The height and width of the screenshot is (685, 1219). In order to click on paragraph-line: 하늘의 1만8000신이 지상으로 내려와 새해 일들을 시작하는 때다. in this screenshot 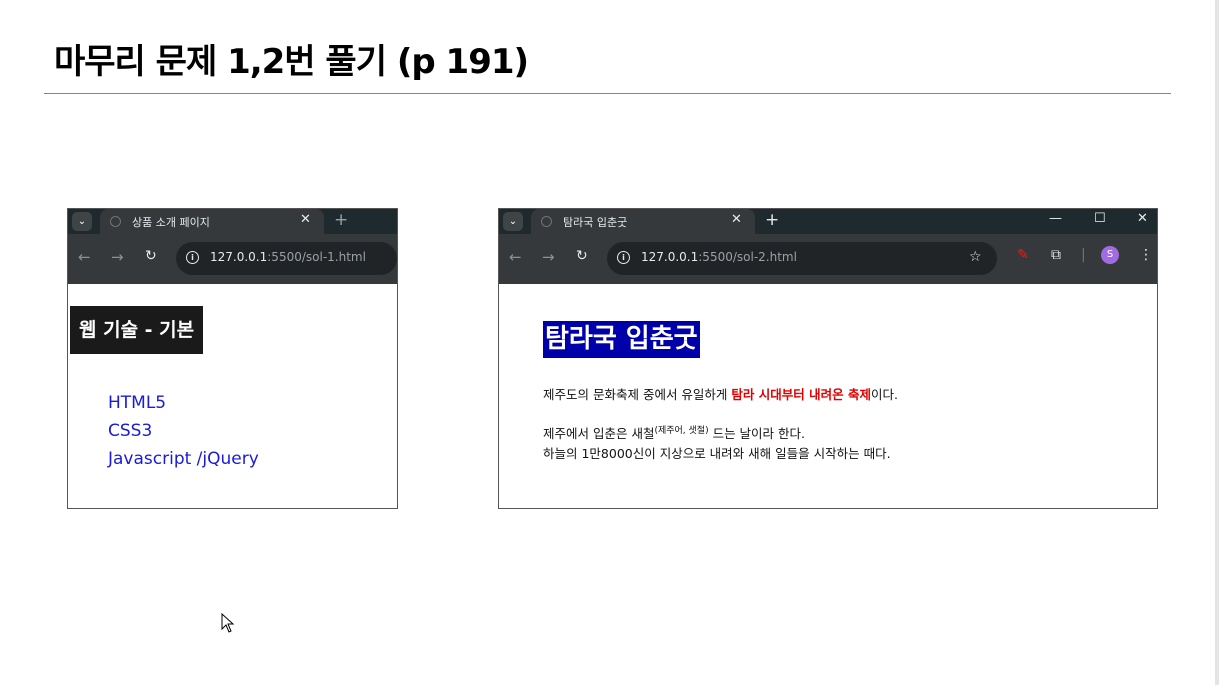, I will do `click(717, 453)`.